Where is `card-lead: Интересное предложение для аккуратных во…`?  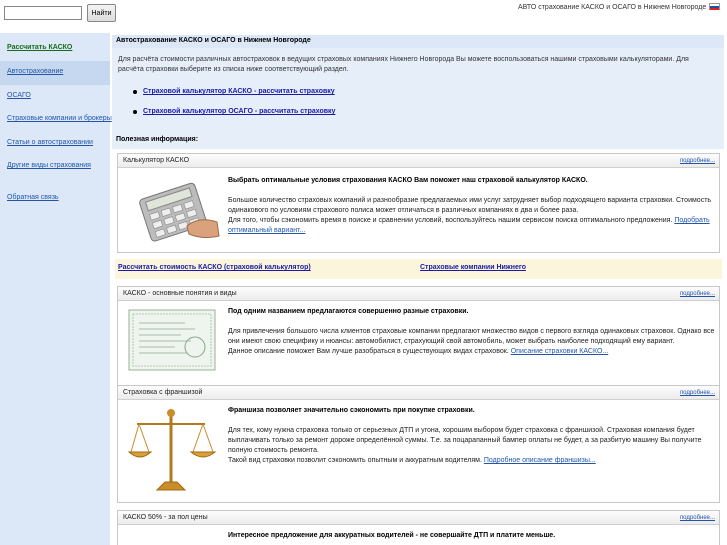 card-lead: Интересное предложение для аккуратных во… is located at coordinates (392, 535).